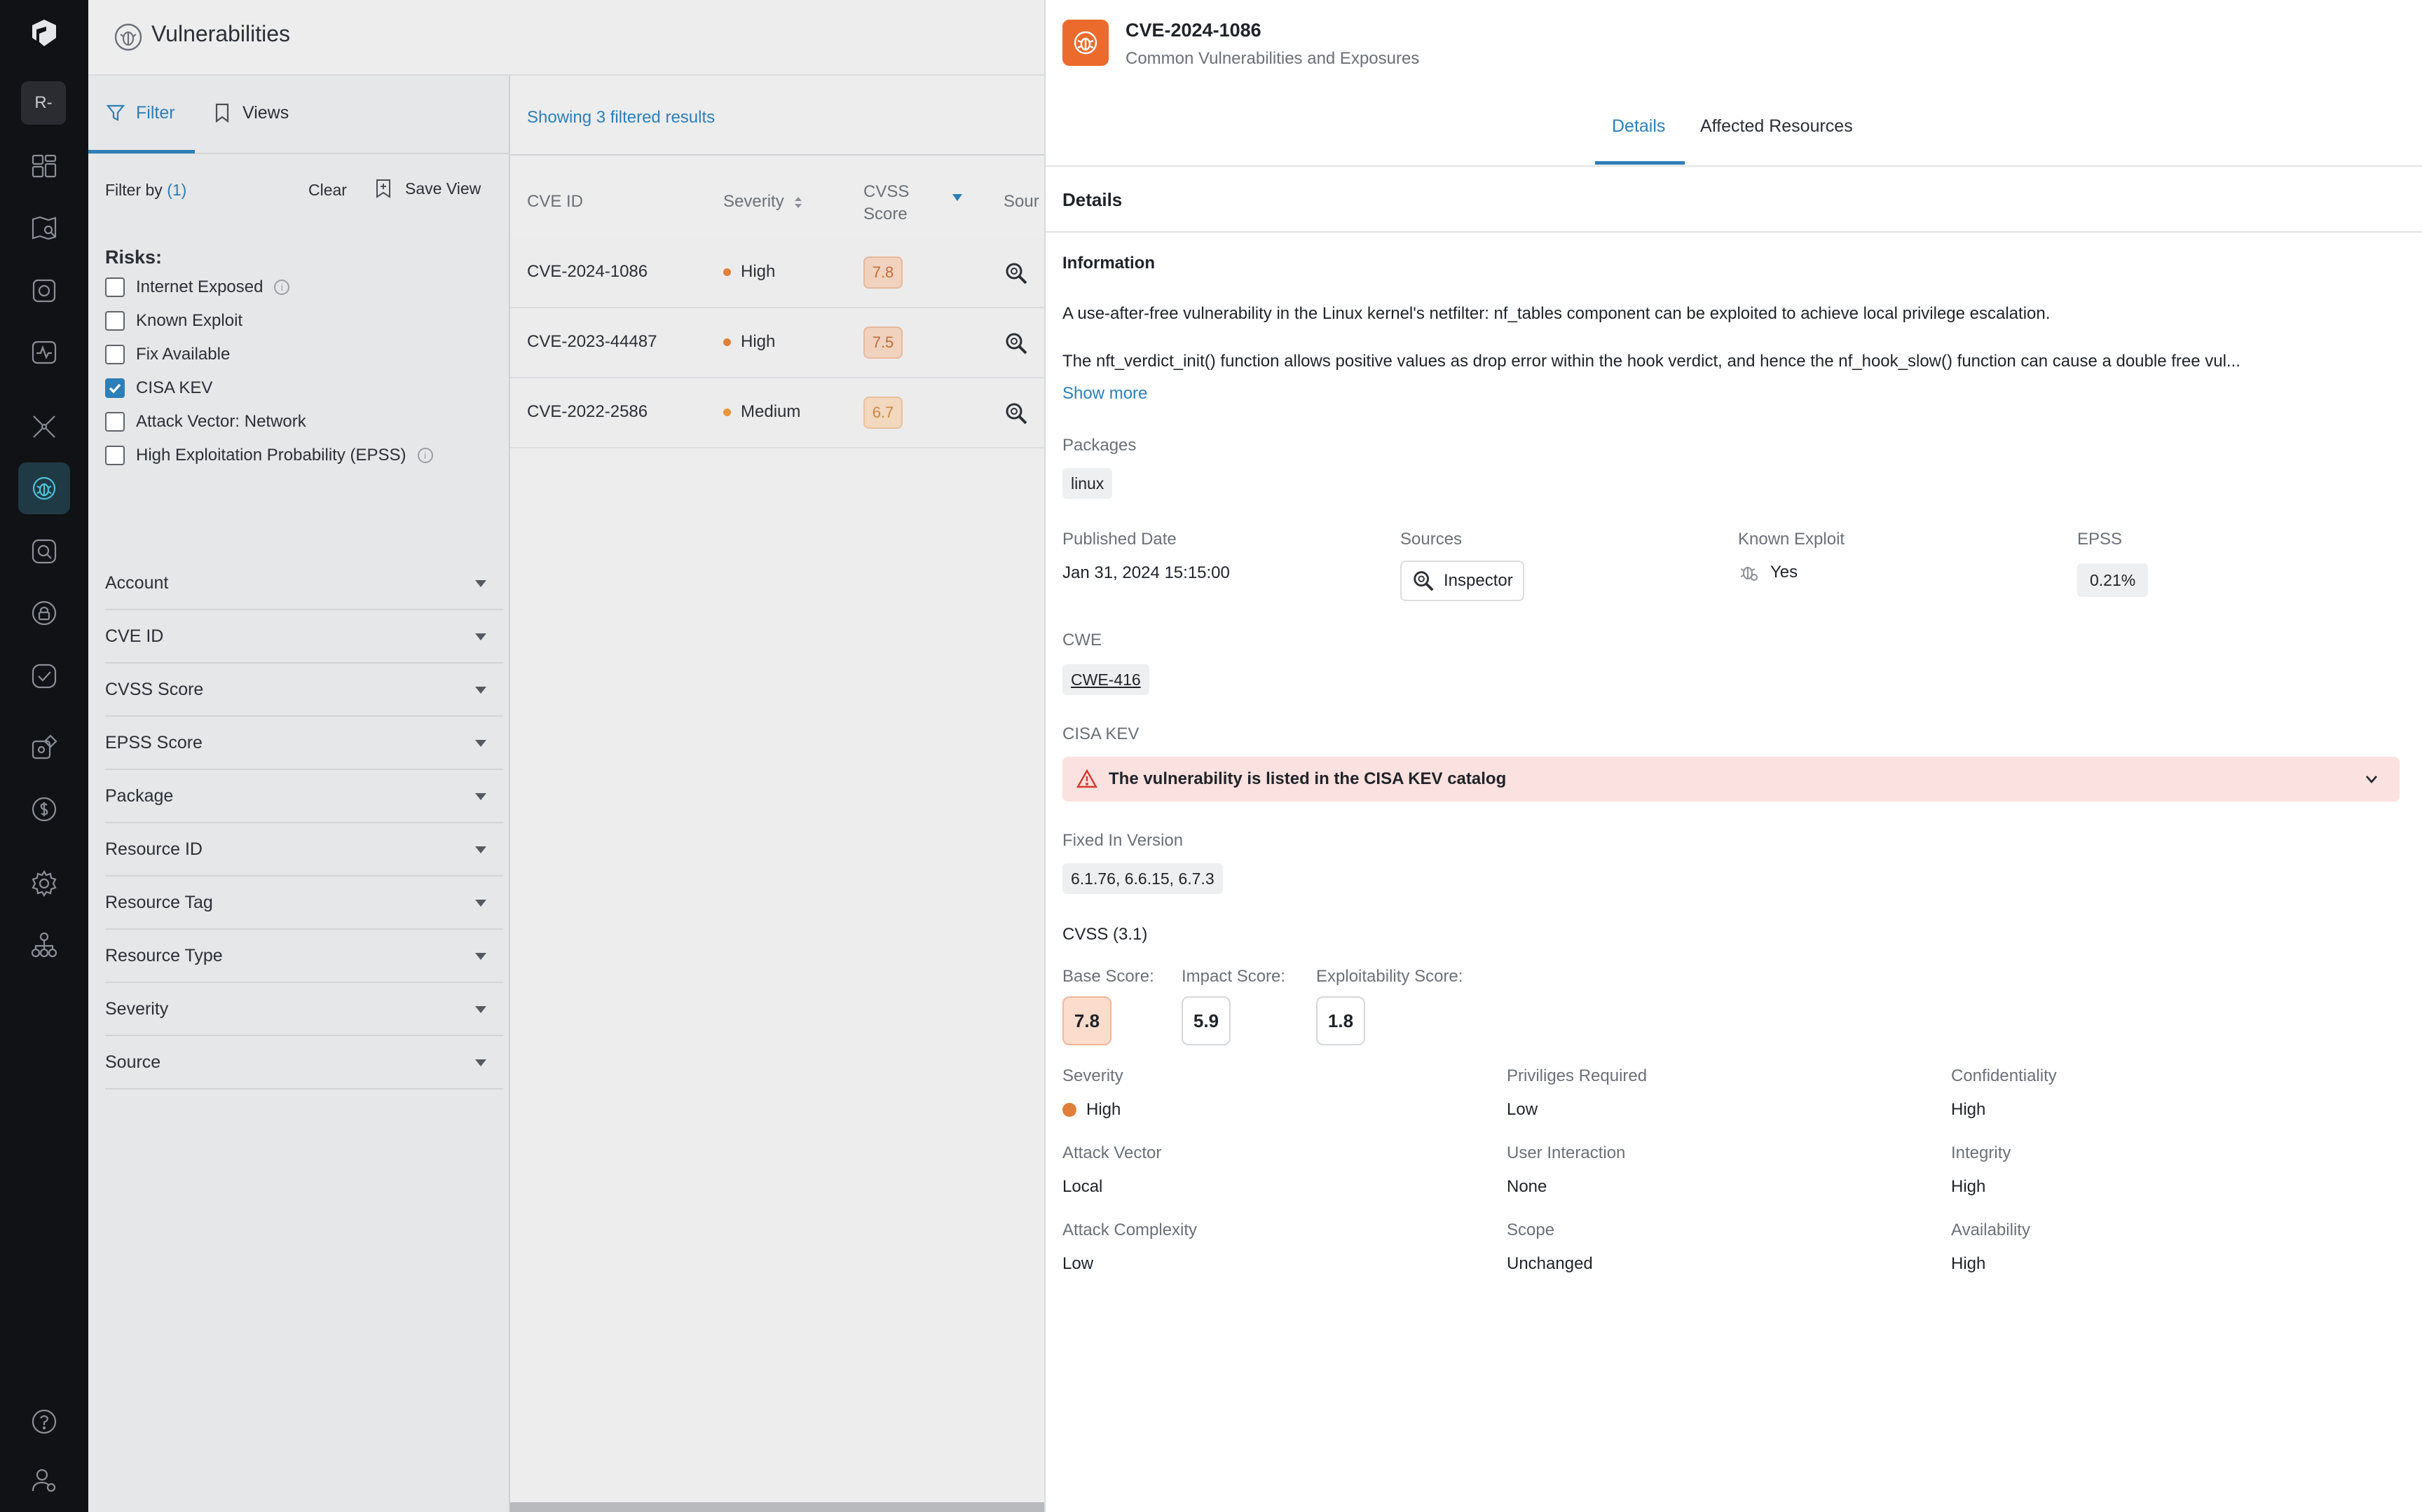 The width and height of the screenshot is (2422, 1512). I want to click on sort-icon, so click(799, 202).